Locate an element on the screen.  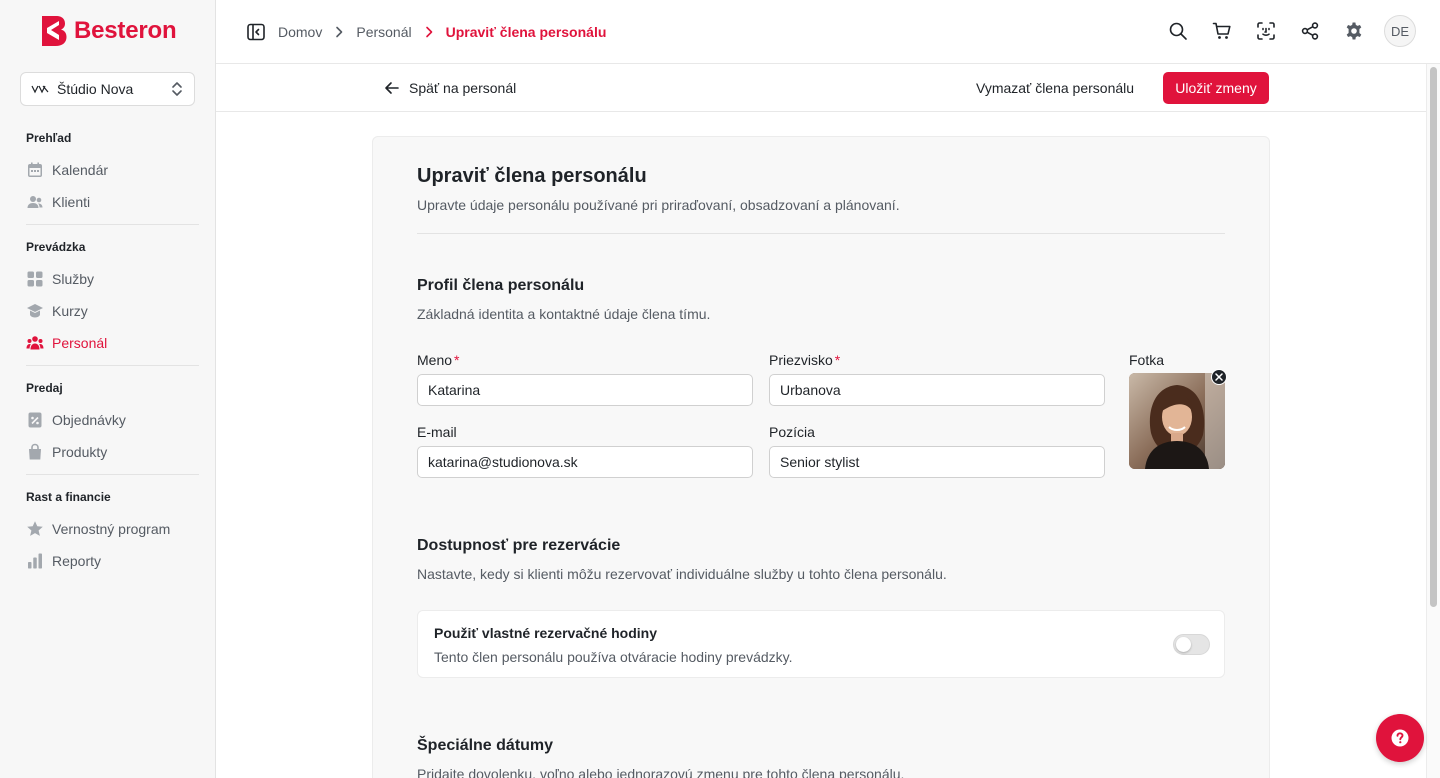
calendar-icon is located at coordinates (35, 169).